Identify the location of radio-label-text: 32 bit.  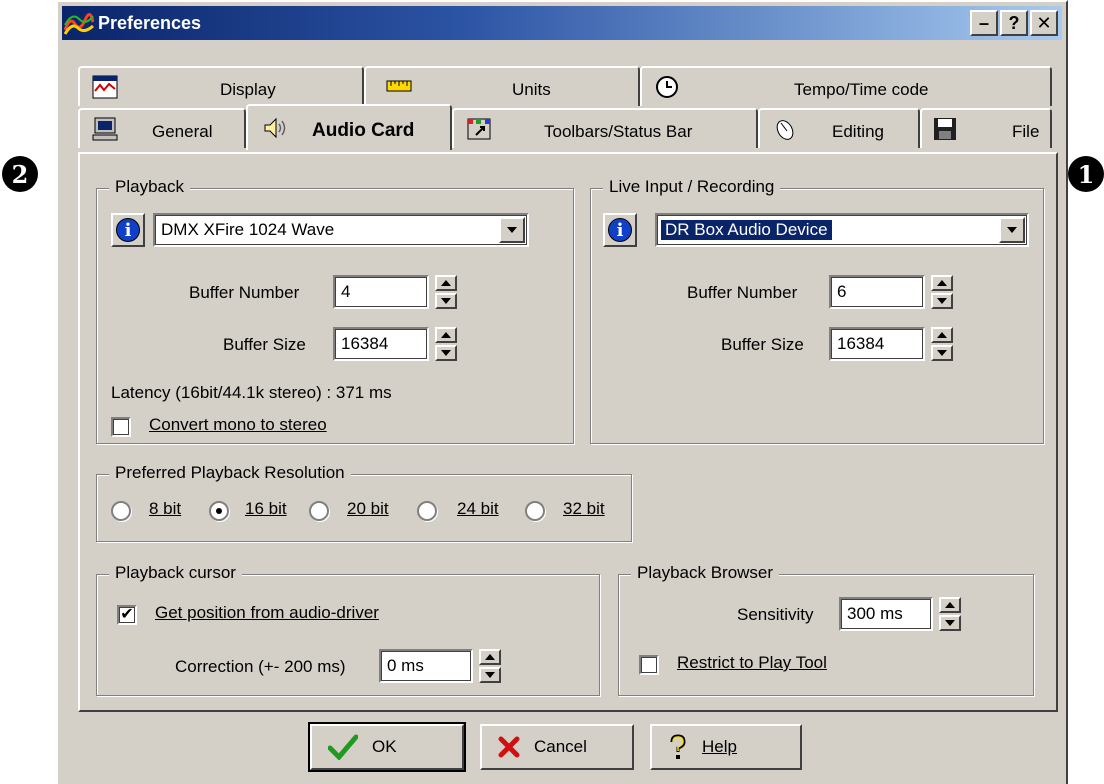
(584, 508).